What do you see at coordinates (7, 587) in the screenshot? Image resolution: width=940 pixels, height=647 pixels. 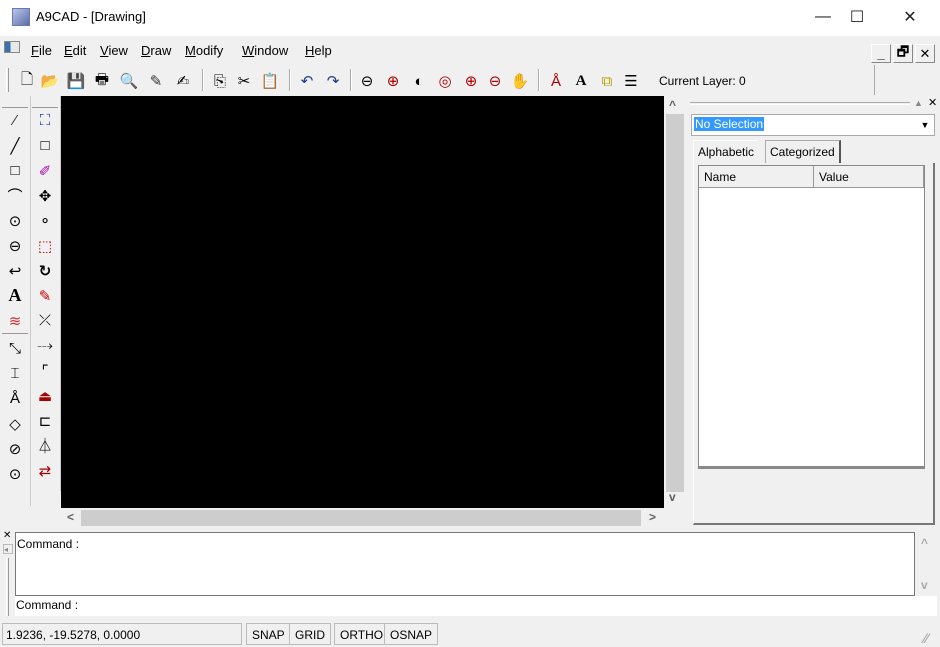 I see `command-grip` at bounding box center [7, 587].